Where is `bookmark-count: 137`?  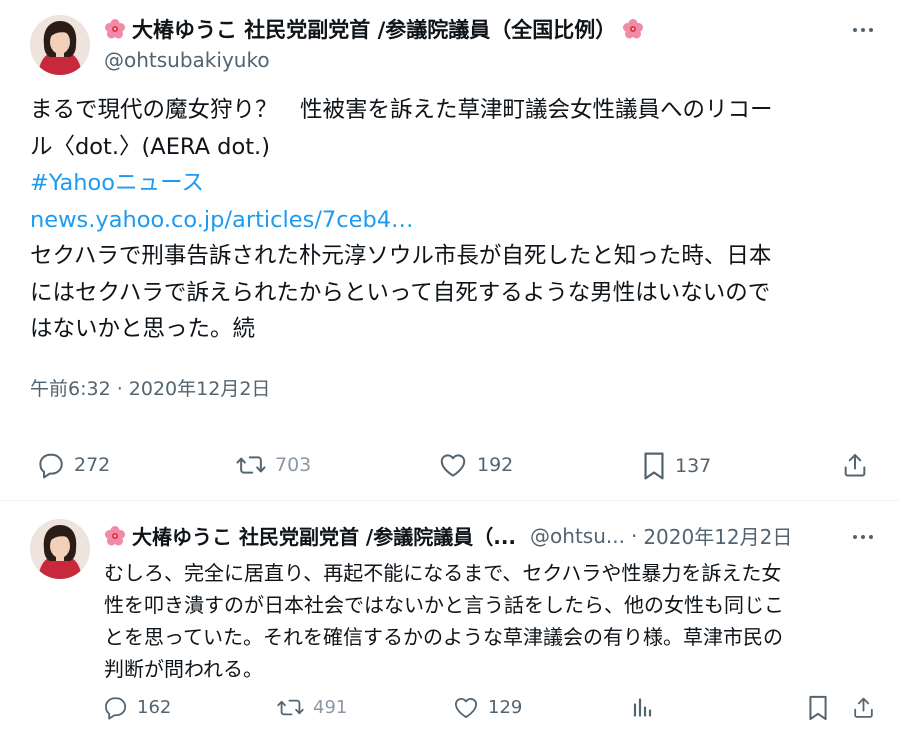
bookmark-count: 137 is located at coordinates (693, 466).